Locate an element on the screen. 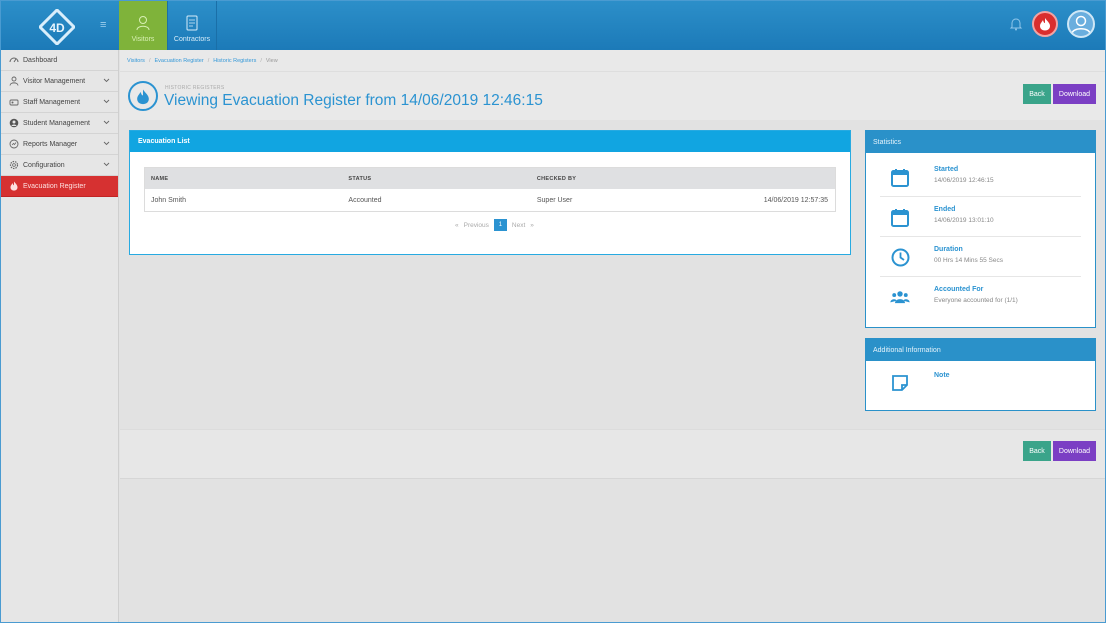 The image size is (1106, 623). sidebar-item-label: Staff Management is located at coordinates (52, 102).